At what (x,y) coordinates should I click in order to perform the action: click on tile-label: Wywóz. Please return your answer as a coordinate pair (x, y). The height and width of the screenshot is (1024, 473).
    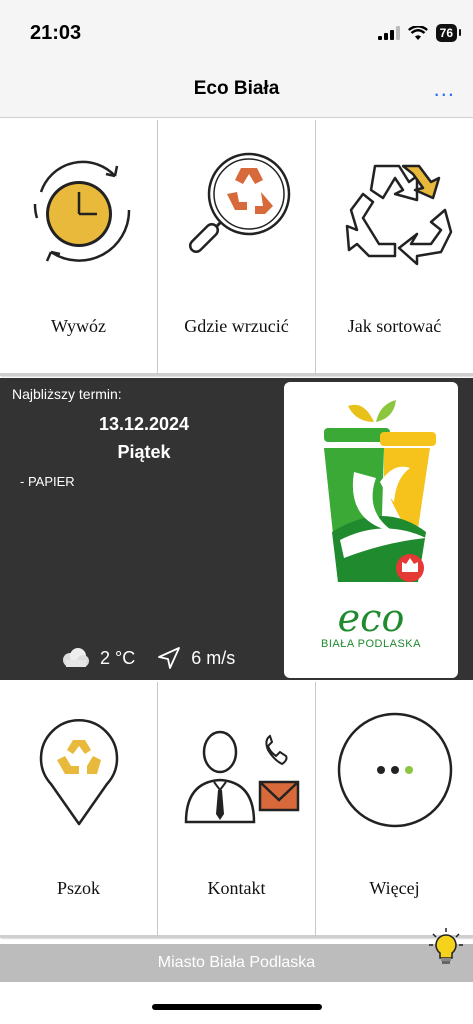
    Looking at the image, I should click on (78, 326).